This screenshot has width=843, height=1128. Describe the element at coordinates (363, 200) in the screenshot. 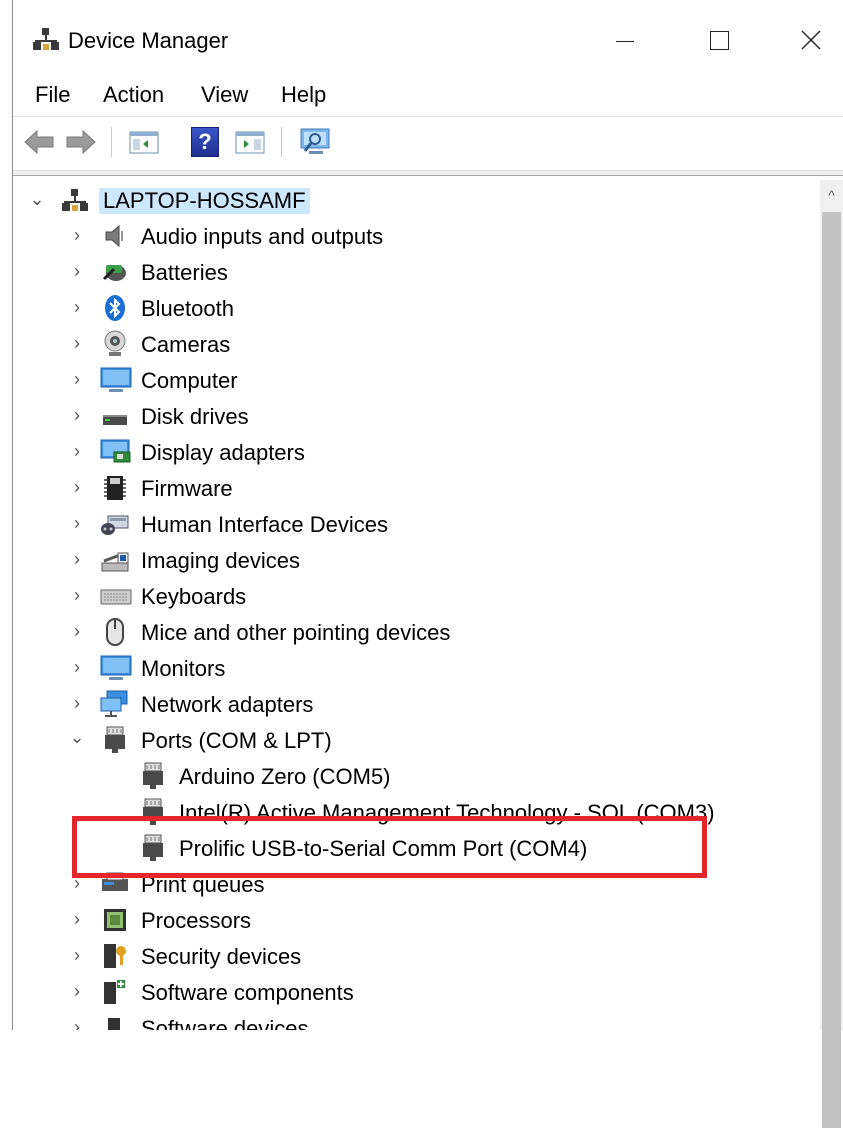

I see `tree-root: ⌄ LAPTOP-HOSSAMF` at that location.